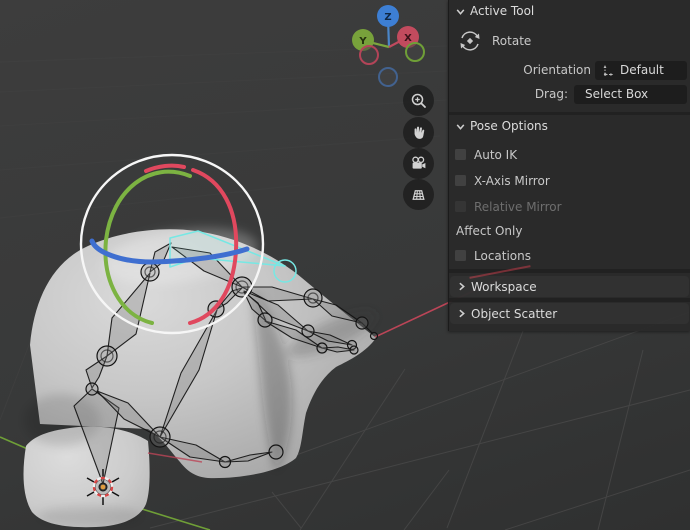 This screenshot has height=530, width=690. What do you see at coordinates (569, 11) in the screenshot?
I see `active-tool-panel-header: Active Tool` at bounding box center [569, 11].